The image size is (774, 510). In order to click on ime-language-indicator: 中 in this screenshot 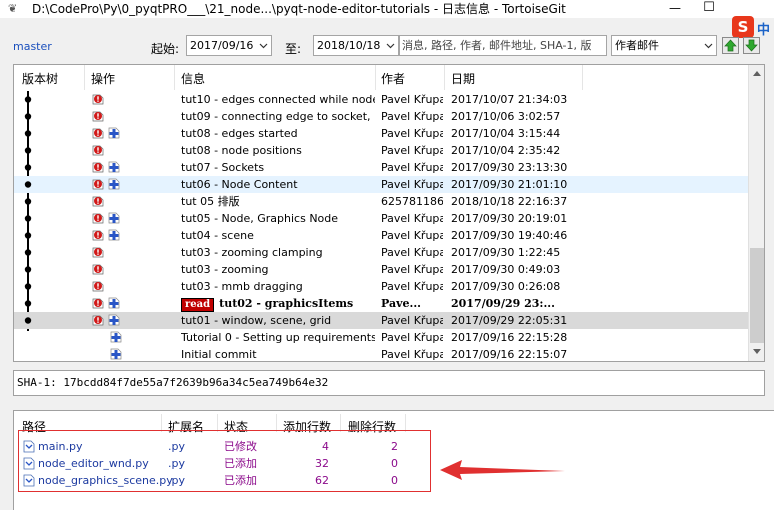, I will do `click(763, 28)`.